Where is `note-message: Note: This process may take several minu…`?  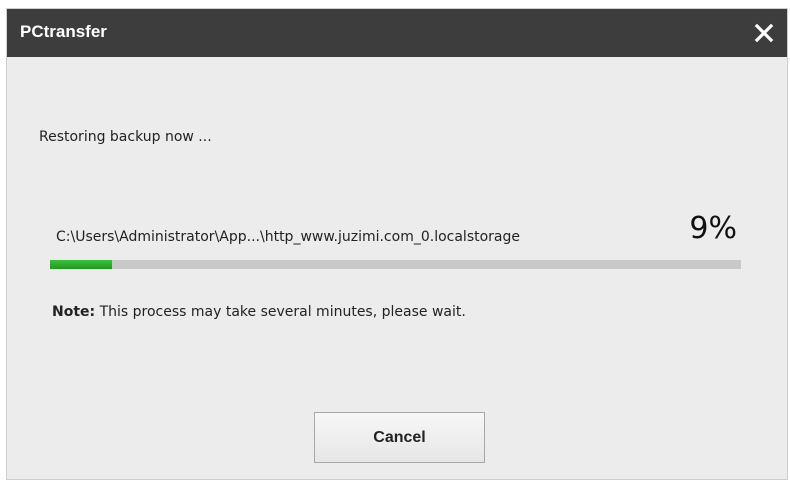
note-message: Note: This process may take several minu… is located at coordinates (259, 312).